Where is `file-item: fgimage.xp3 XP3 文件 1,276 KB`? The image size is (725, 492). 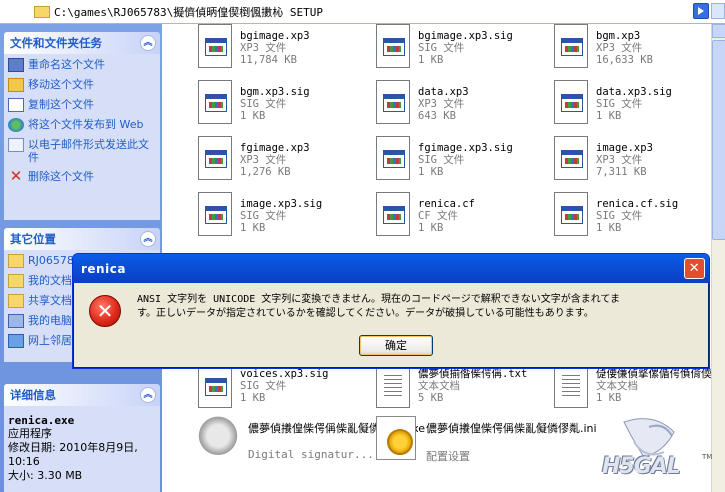 file-item: fgimage.xp3 XP3 文件 1,276 KB is located at coordinates (247, 164).